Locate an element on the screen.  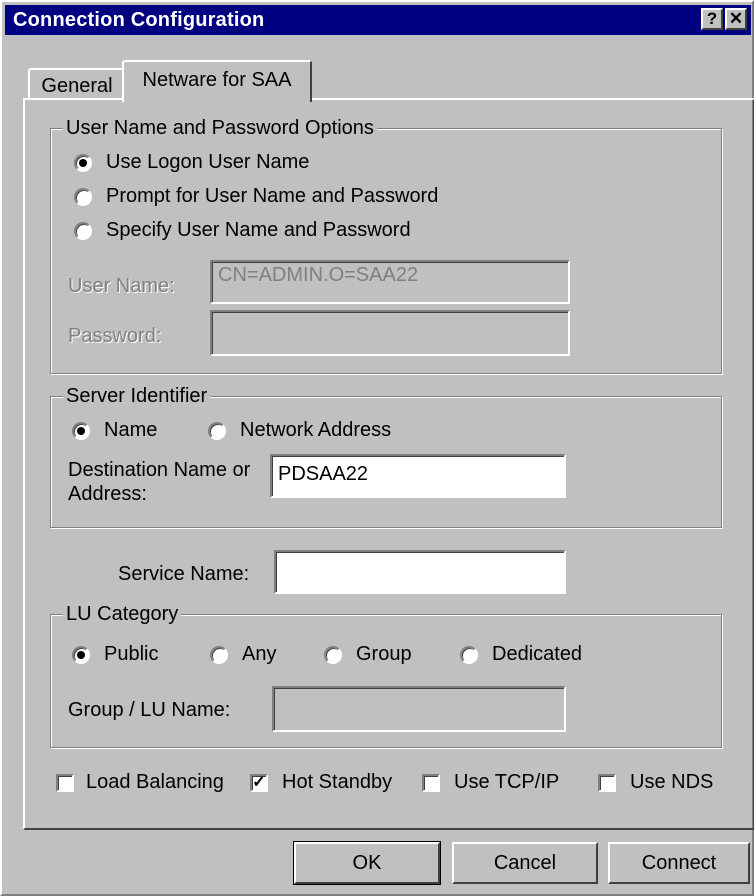
tab-netware-label: Netware for SAA is located at coordinates (217, 80).